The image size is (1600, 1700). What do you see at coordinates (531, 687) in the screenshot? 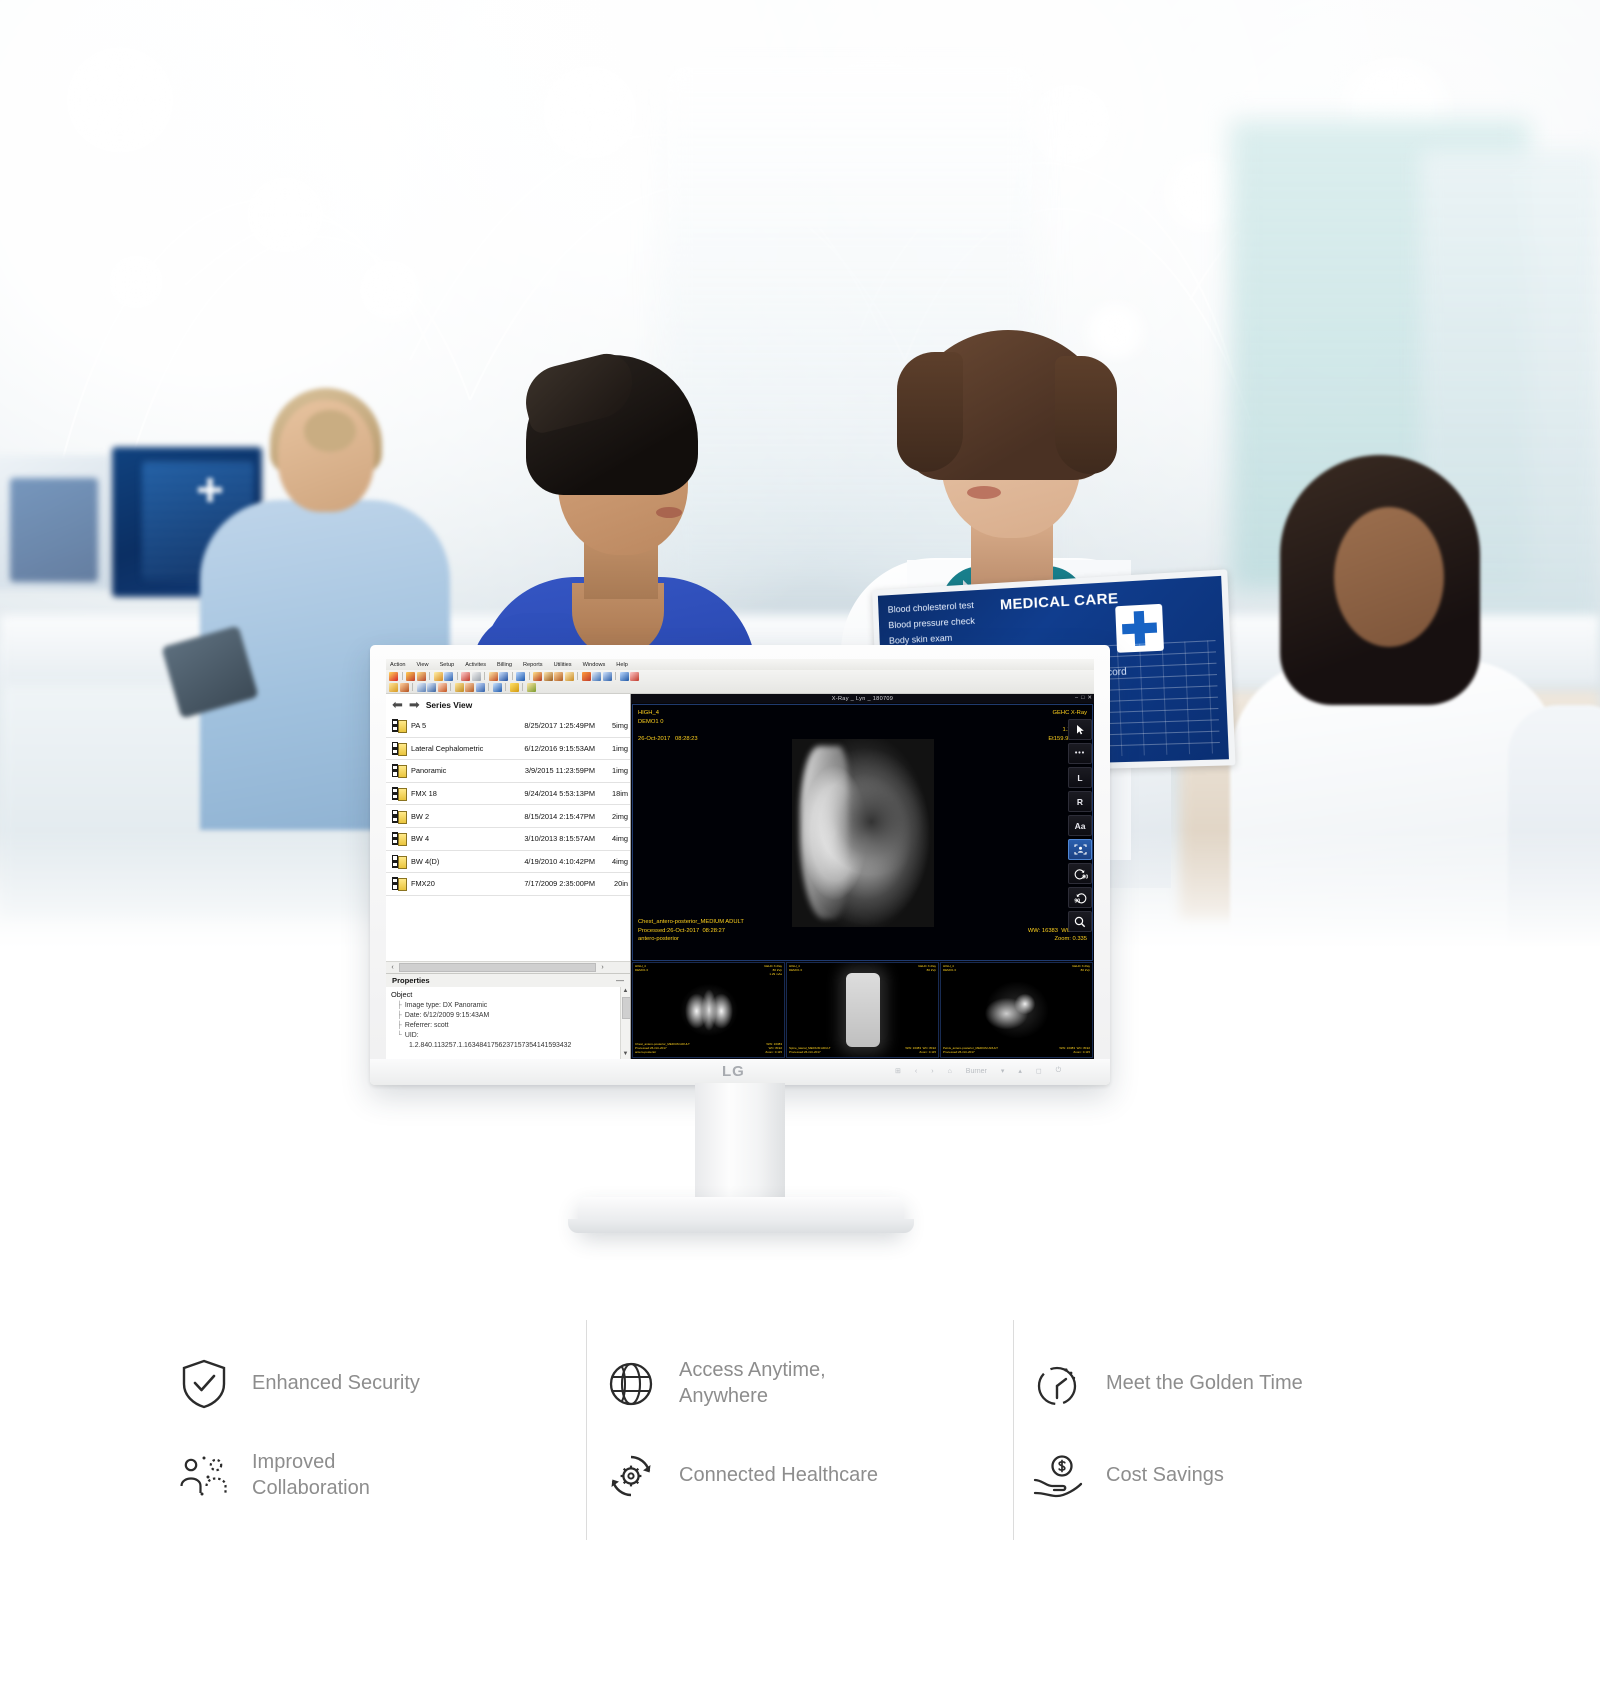
I see `toolbar-icon-flag` at bounding box center [531, 687].